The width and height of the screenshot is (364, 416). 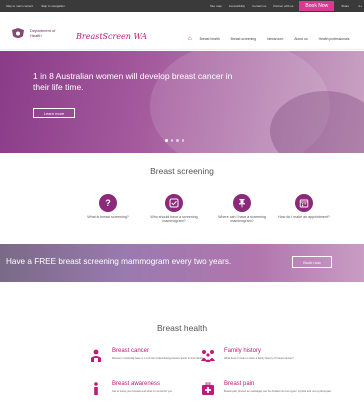 I want to click on share-link: Share, so click(x=345, y=6).